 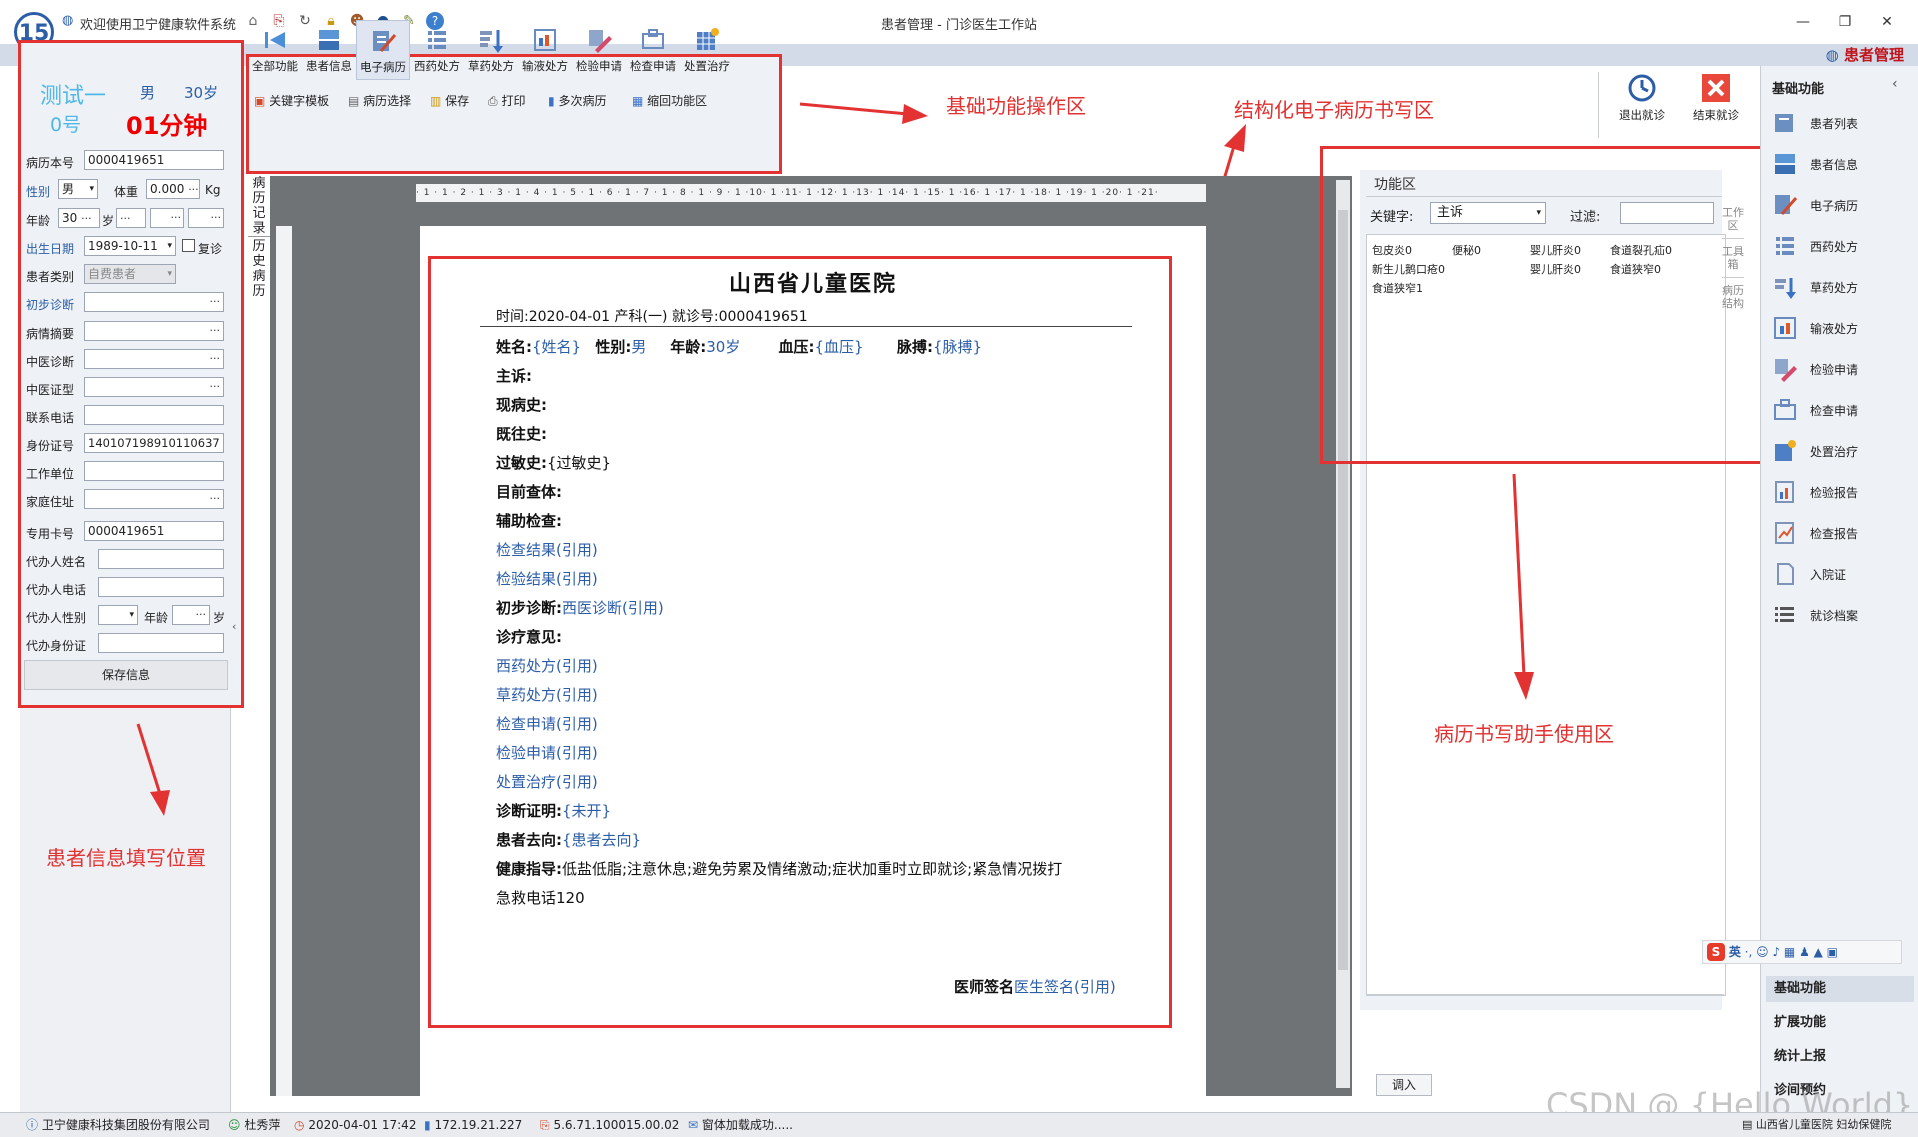 I want to click on physical-exam-line: 目前查体:, so click(x=529, y=491).